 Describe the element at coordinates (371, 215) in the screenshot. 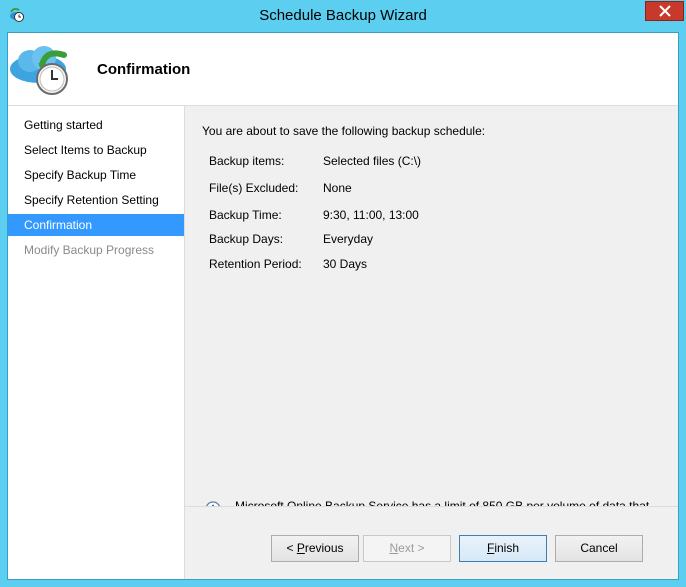

I see `backup-time-value: 9:30, 11:00, 13:00` at that location.